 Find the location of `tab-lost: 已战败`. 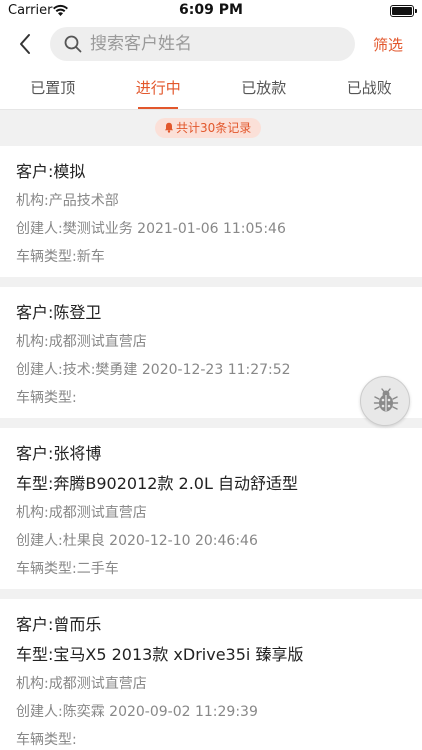

tab-lost: 已战败 is located at coordinates (369, 87).